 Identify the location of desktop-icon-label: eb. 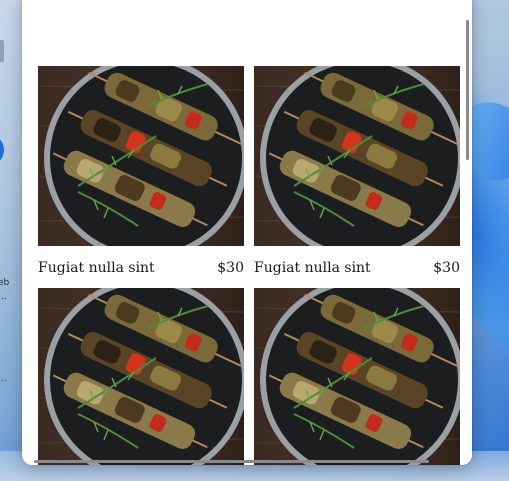
(5, 283).